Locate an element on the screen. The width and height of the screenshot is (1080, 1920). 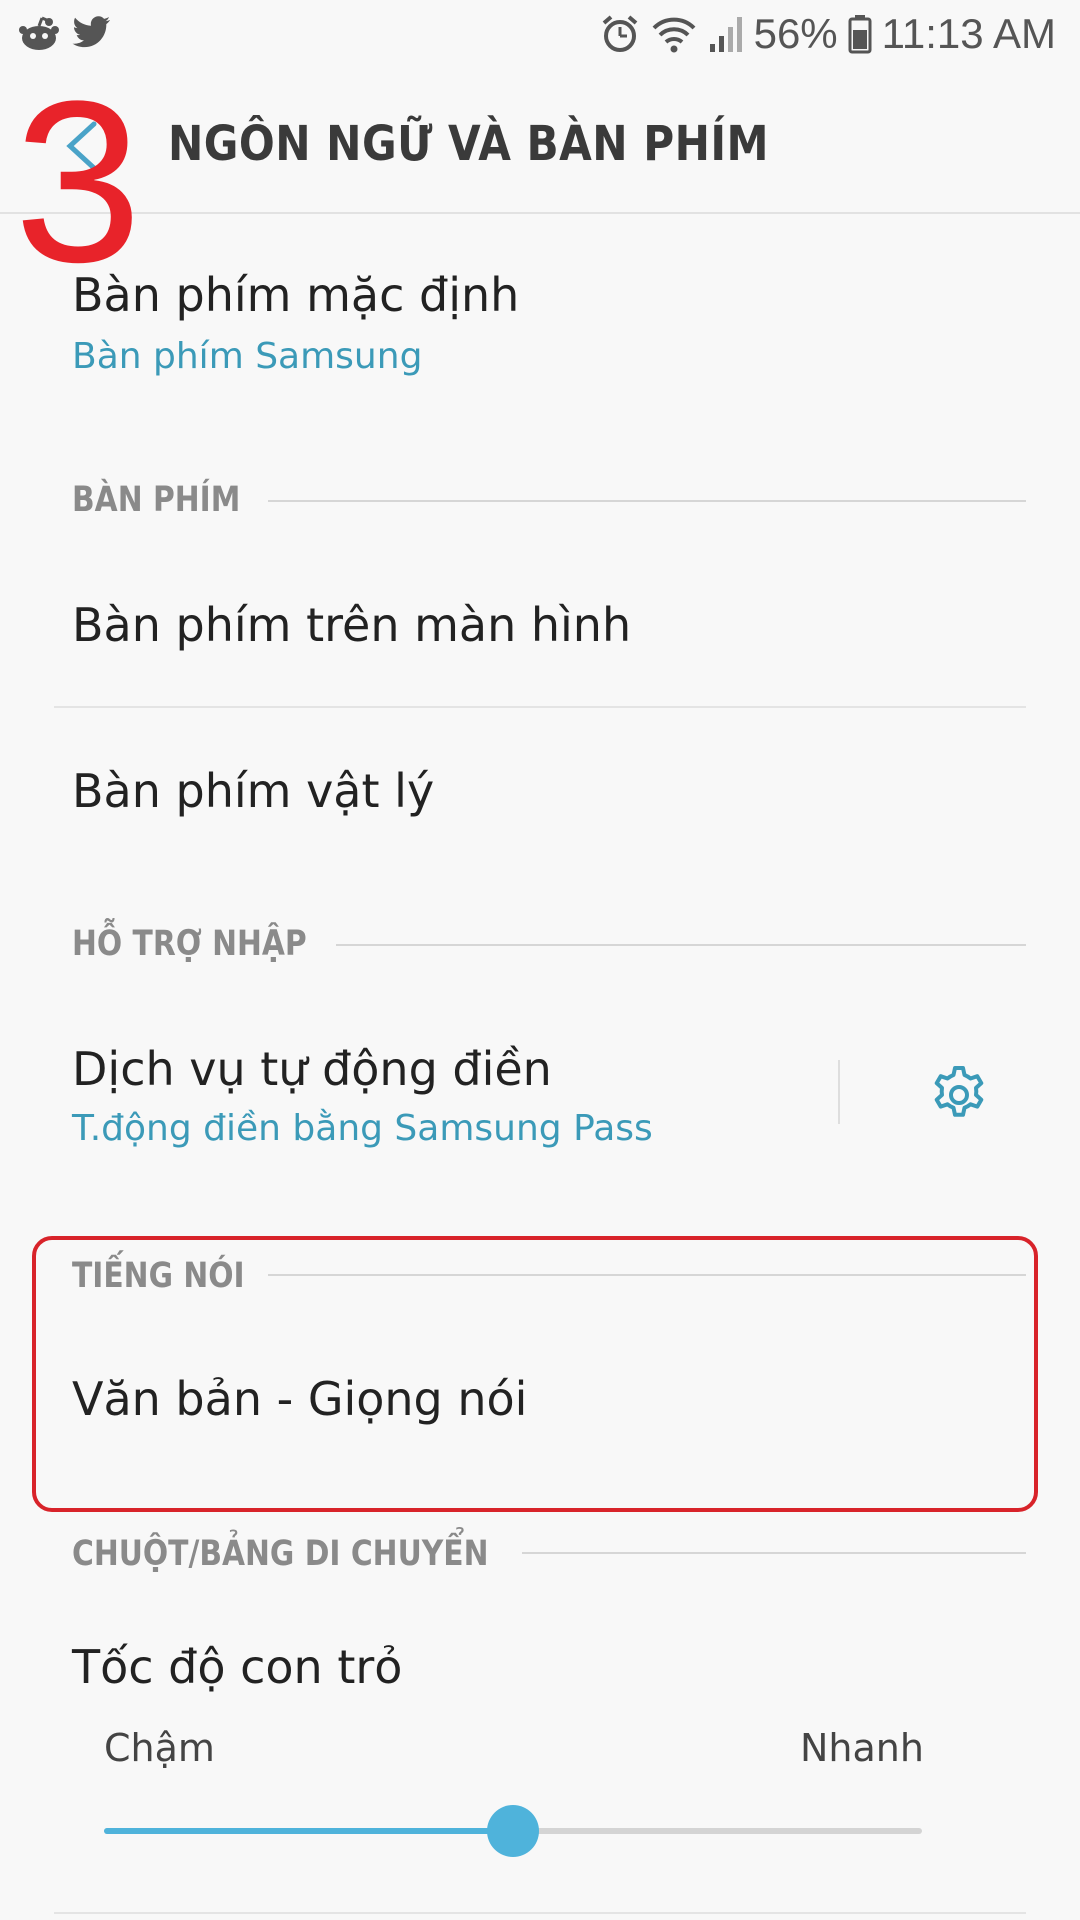
slider-thumb is located at coordinates (513, 1831).